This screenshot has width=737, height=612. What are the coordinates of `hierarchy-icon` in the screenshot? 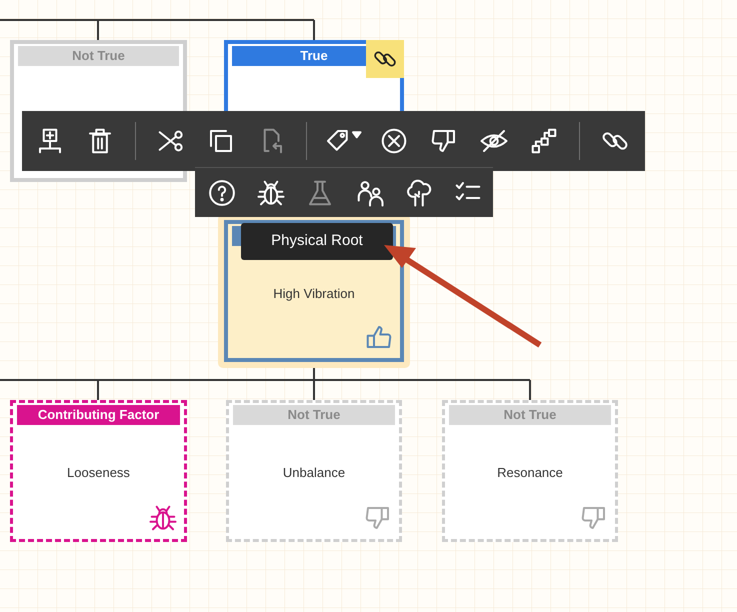 It's located at (544, 141).